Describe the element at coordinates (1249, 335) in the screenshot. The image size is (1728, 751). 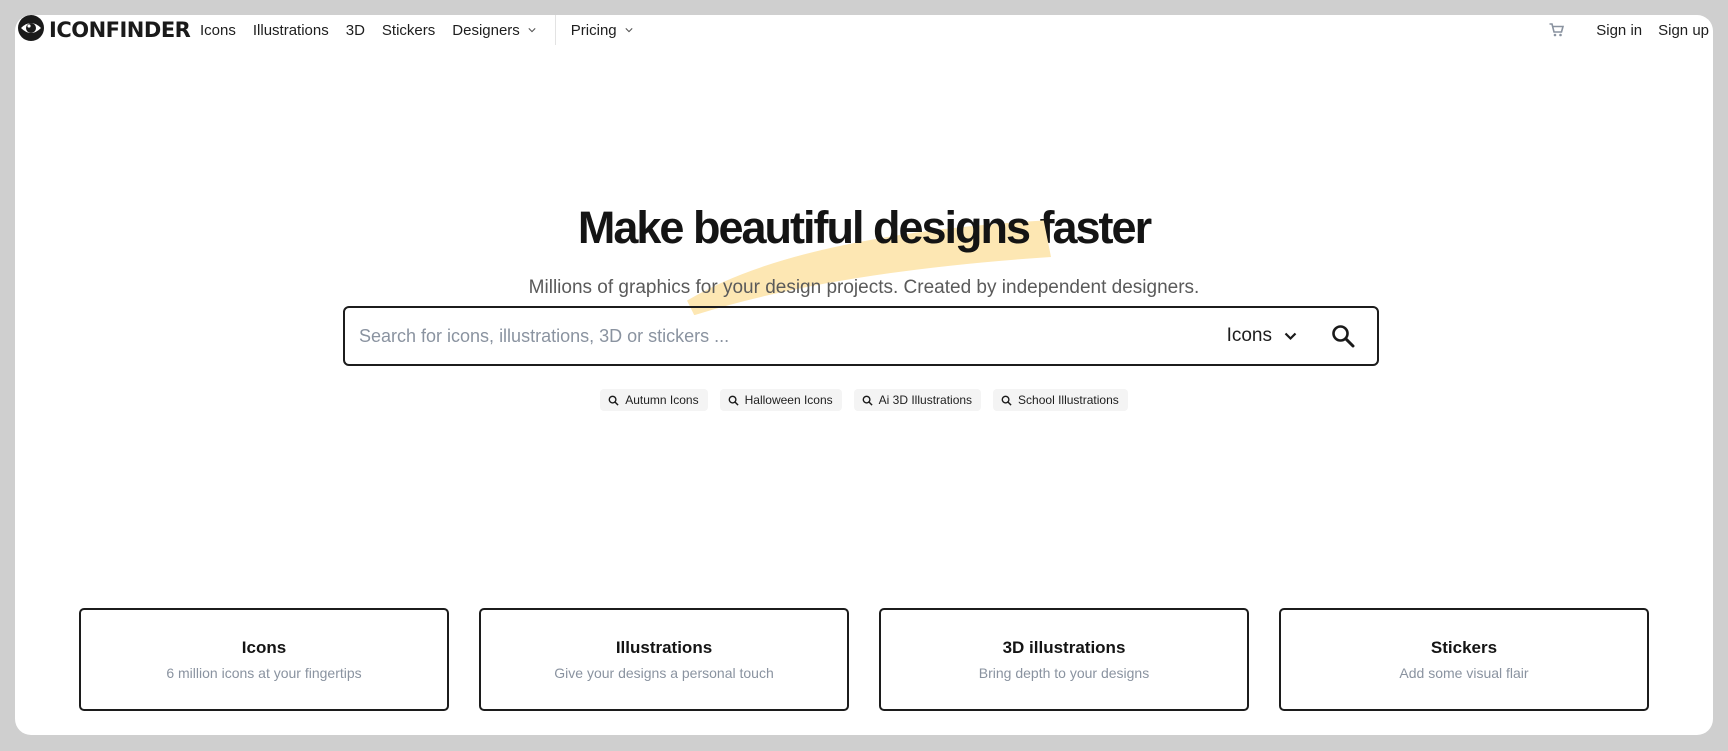
I see `search-type-label: Icons` at that location.